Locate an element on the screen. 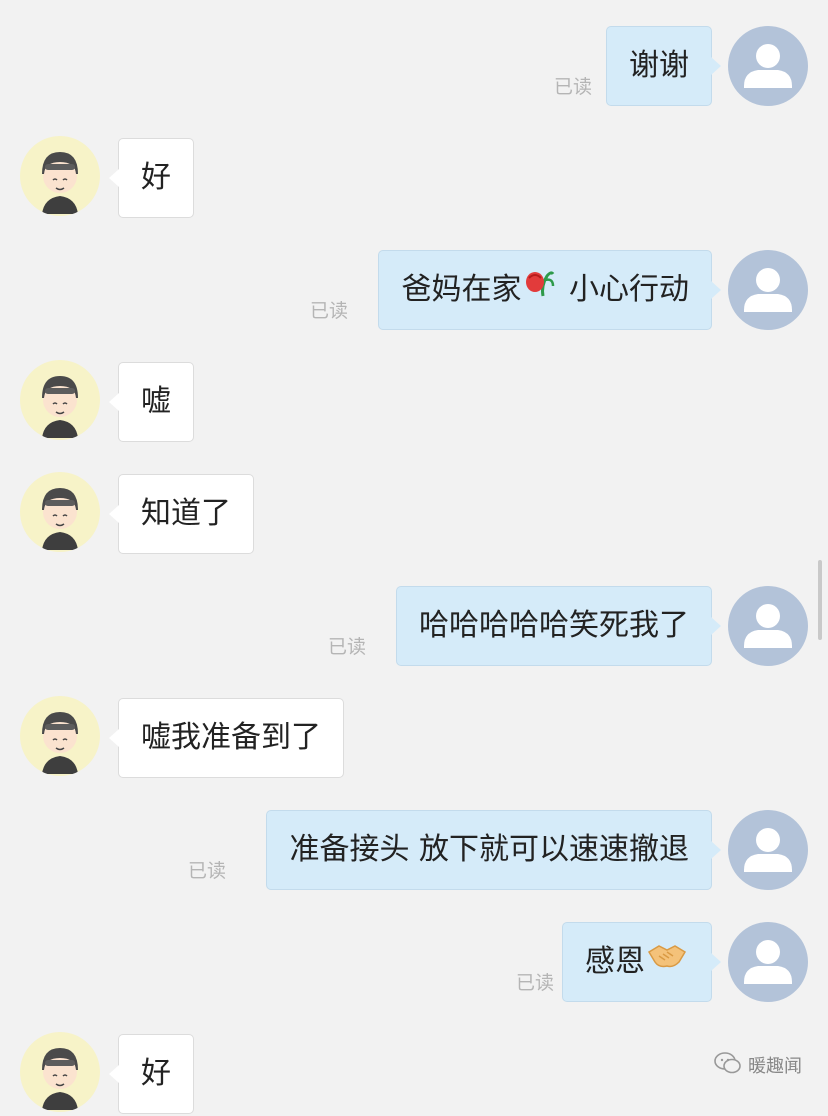 This screenshot has width=828, height=1116. message-text: 爸妈在家 is located at coordinates (461, 289).